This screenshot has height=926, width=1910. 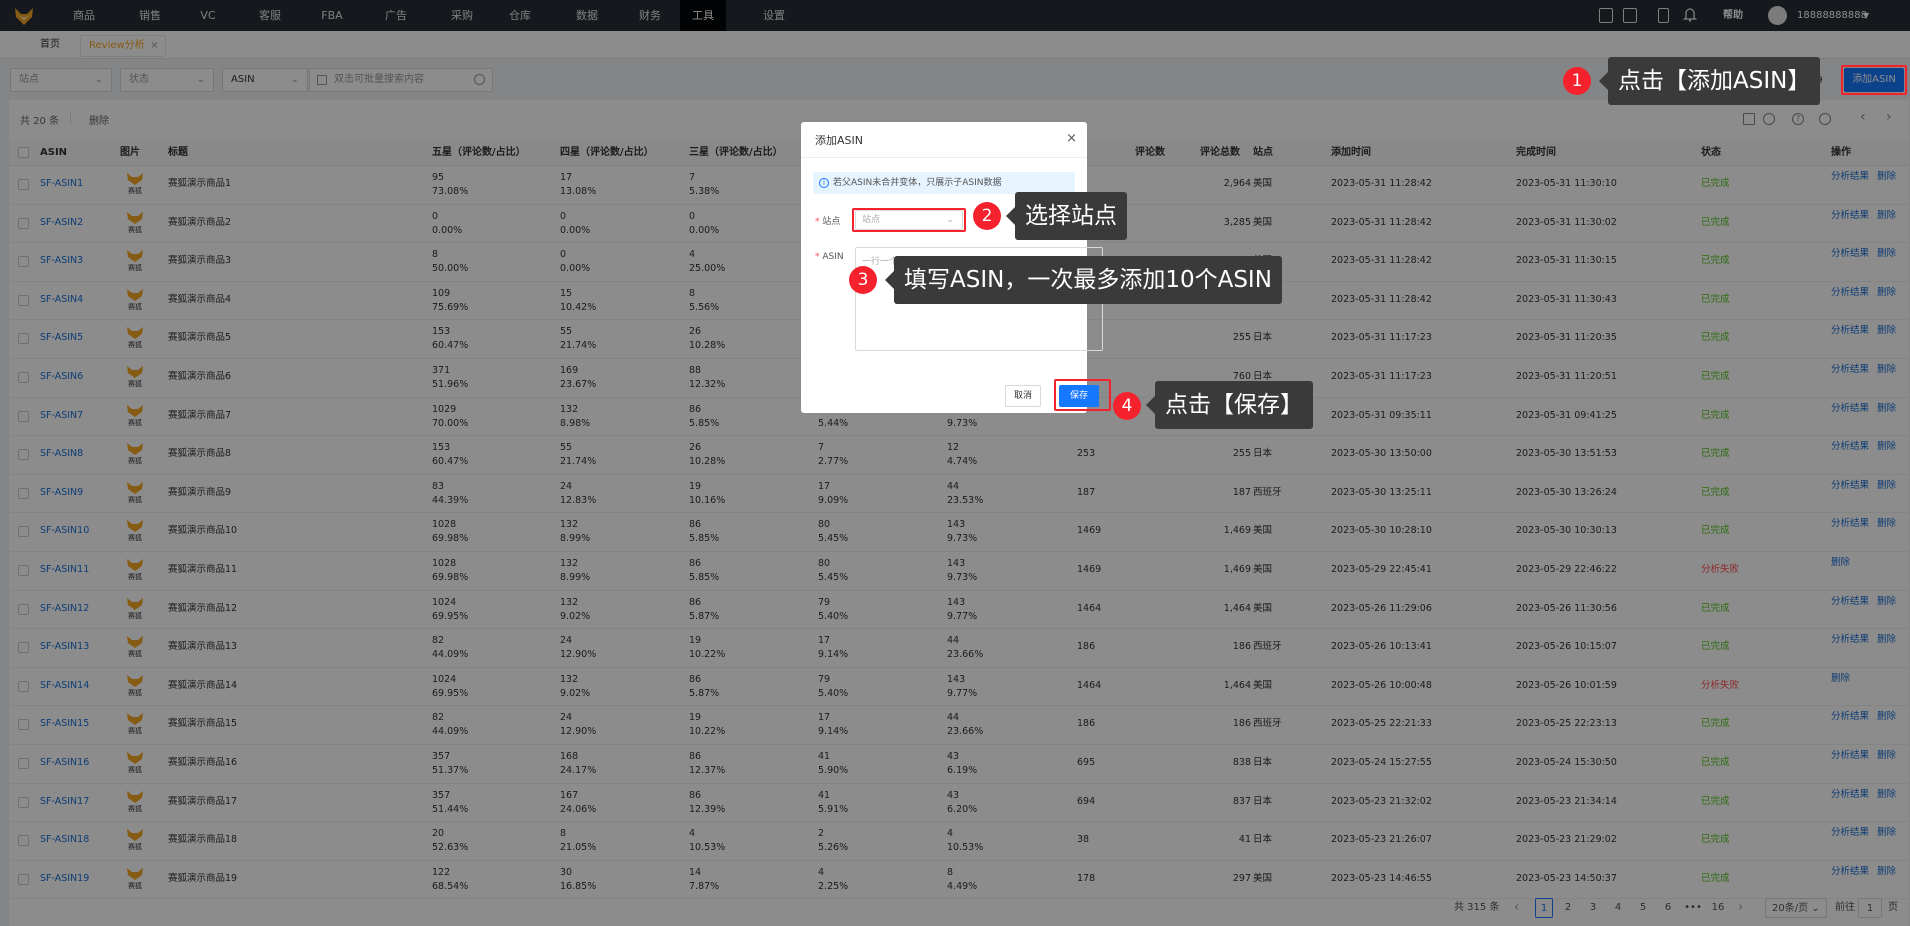 What do you see at coordinates (1874, 80) in the screenshot?
I see `add-button-highlight` at bounding box center [1874, 80].